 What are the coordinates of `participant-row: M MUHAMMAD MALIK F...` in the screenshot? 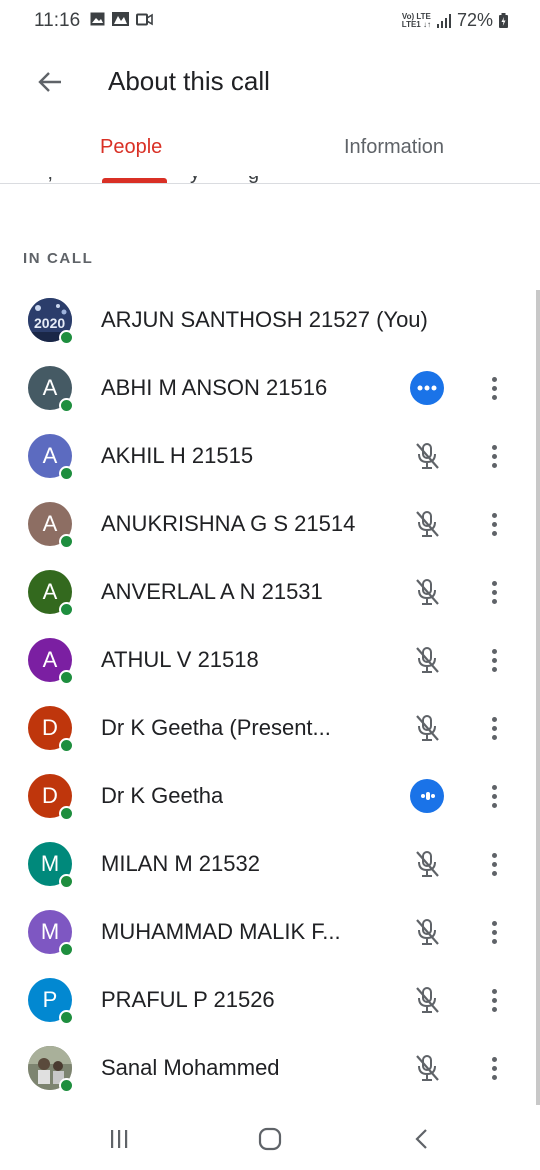 It's located at (270, 932).